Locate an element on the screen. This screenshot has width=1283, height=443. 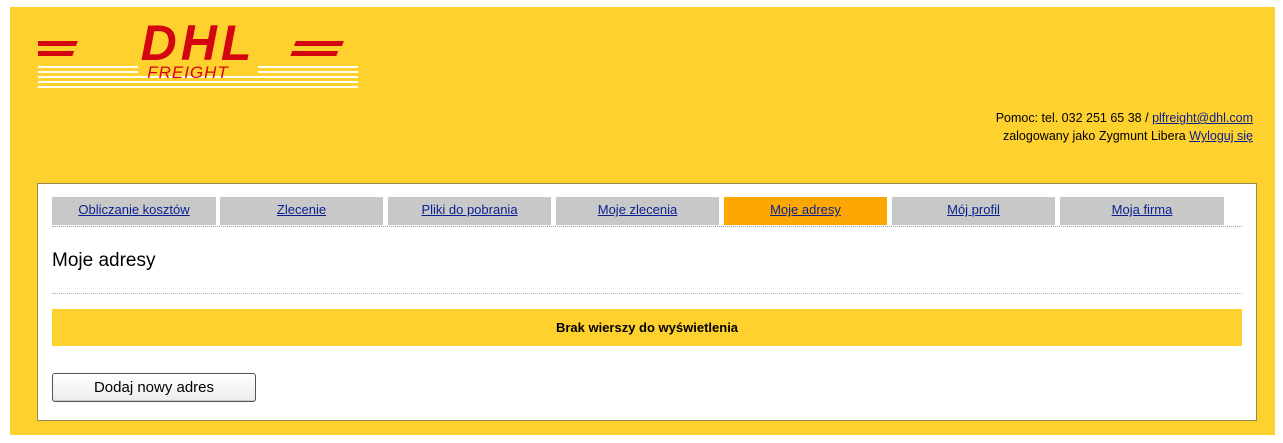
help-email-link: plfreight@dhl.com is located at coordinates (1202, 118).